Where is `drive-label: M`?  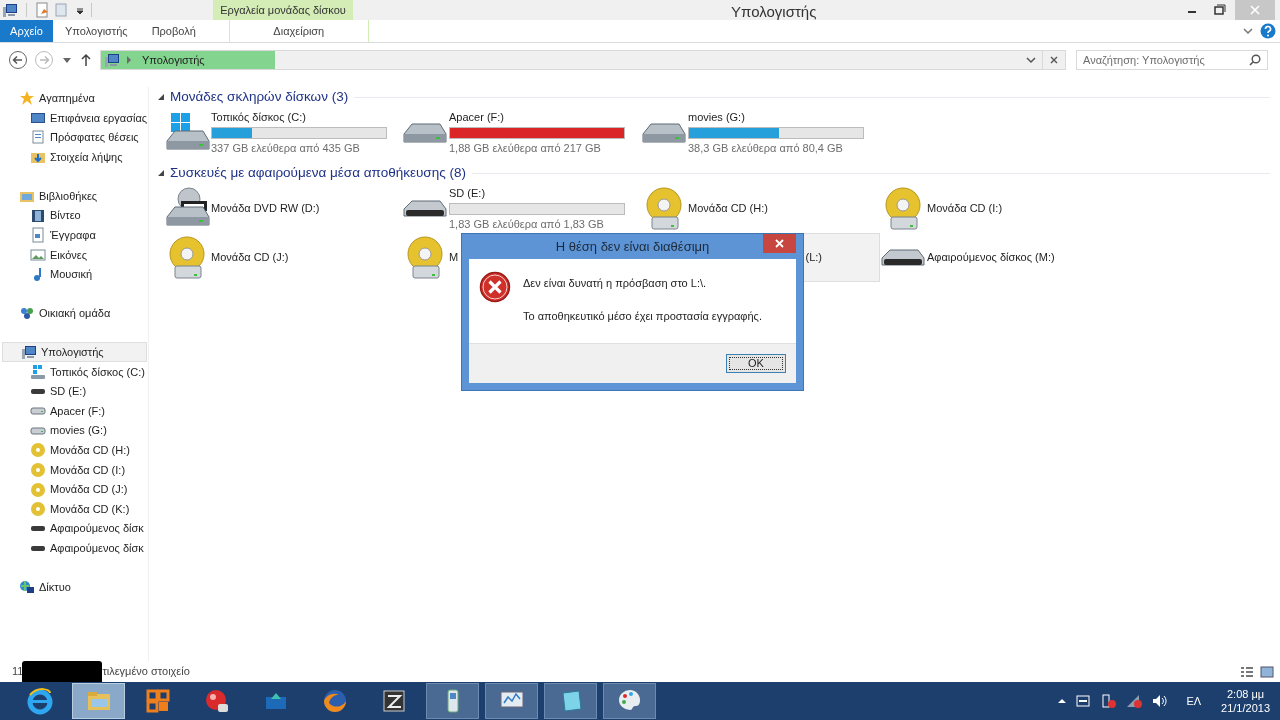 drive-label: M is located at coordinates (454, 258).